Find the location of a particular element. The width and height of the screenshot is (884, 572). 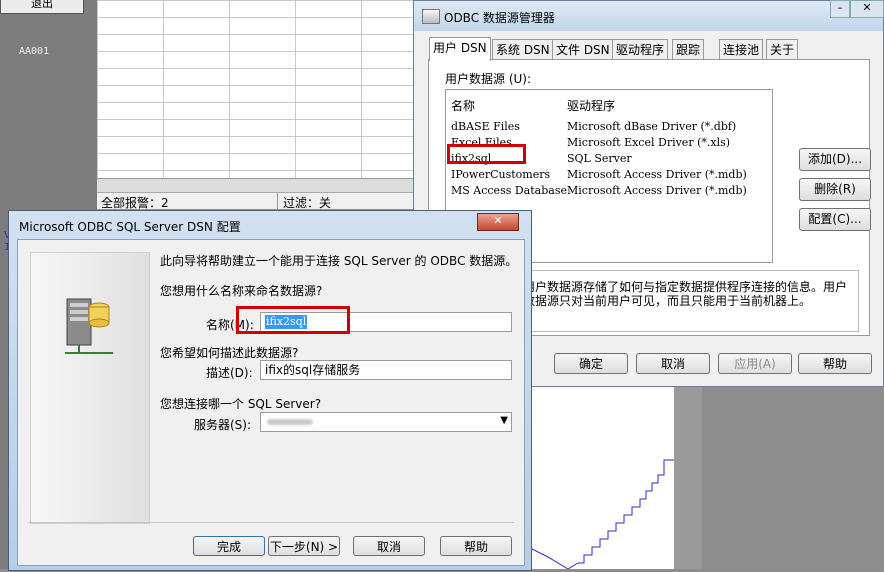

tag-label: AA001 is located at coordinates (34, 51).